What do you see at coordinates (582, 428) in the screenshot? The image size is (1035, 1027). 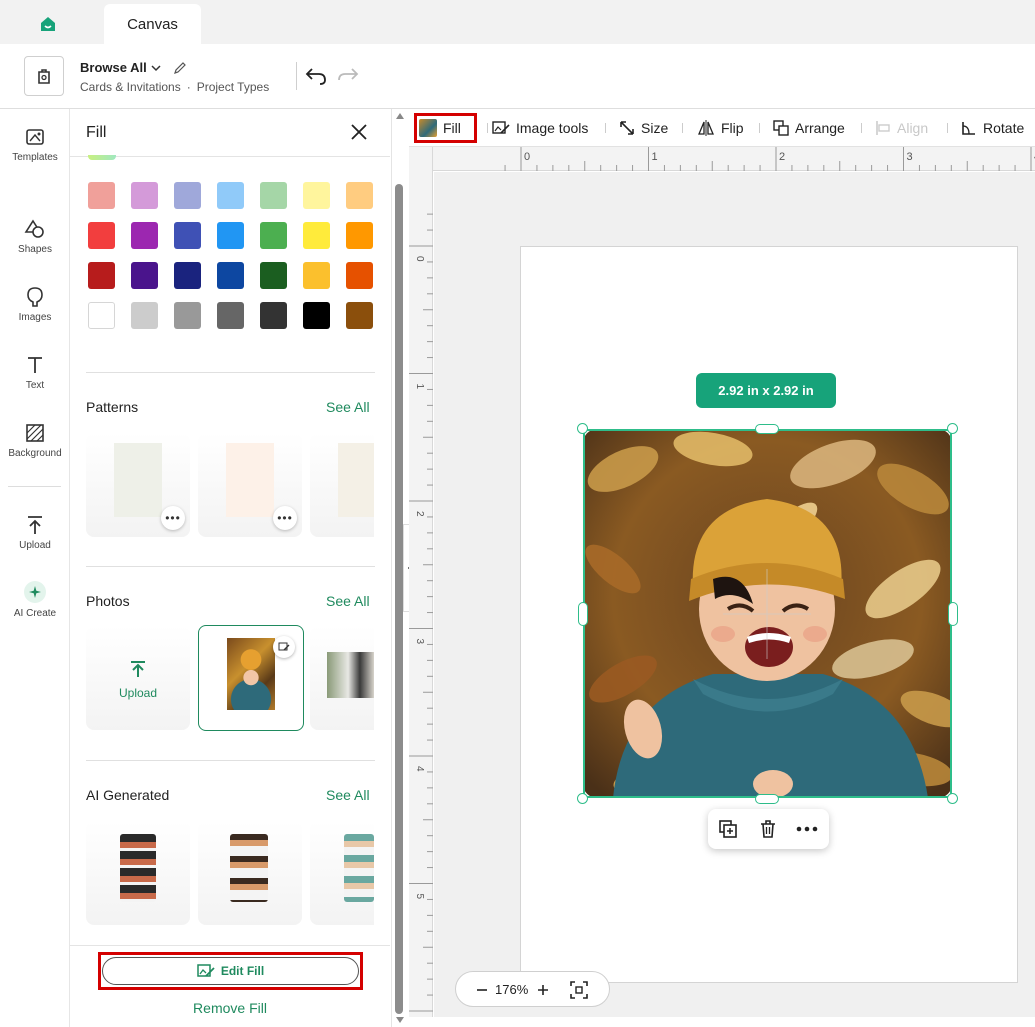 I see `resize-handle-top-left` at bounding box center [582, 428].